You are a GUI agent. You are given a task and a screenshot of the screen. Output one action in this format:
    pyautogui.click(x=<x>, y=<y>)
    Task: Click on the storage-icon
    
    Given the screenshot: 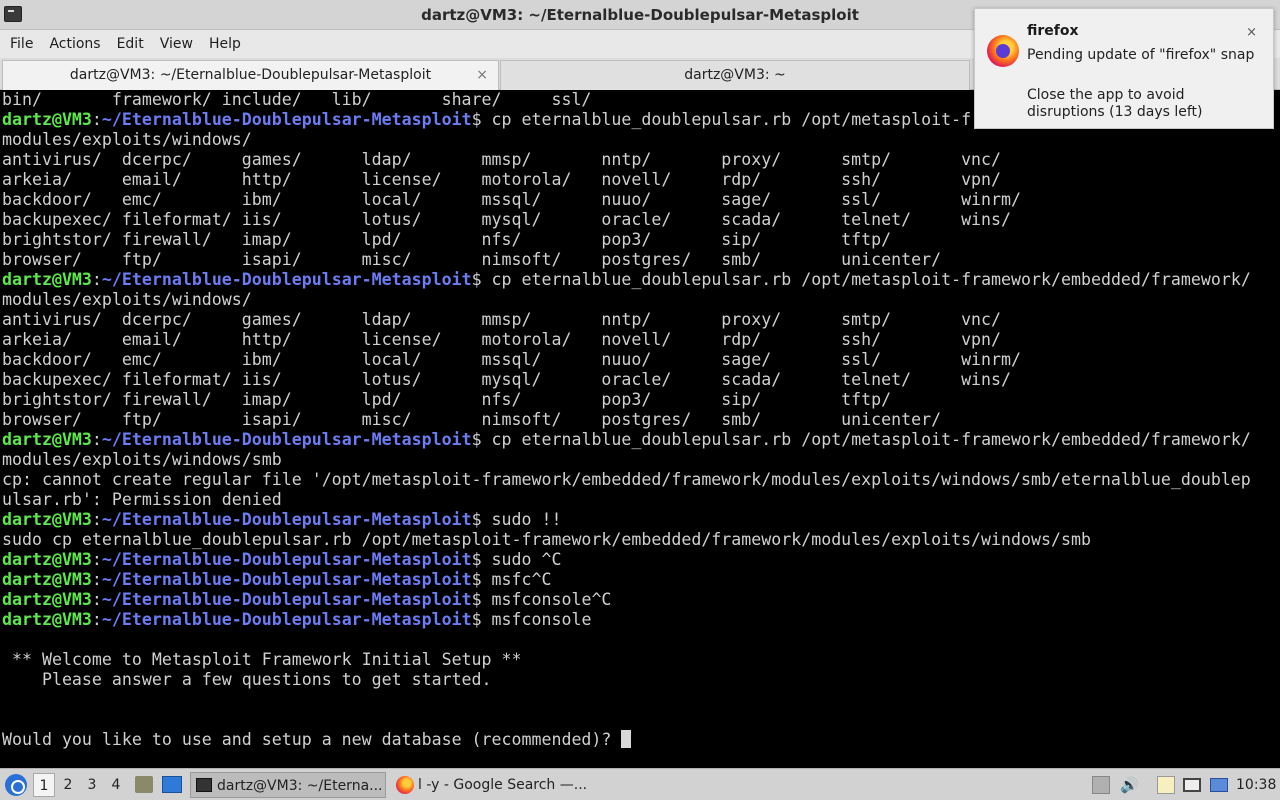 What is the action you would take?
    pyautogui.click(x=1101, y=785)
    